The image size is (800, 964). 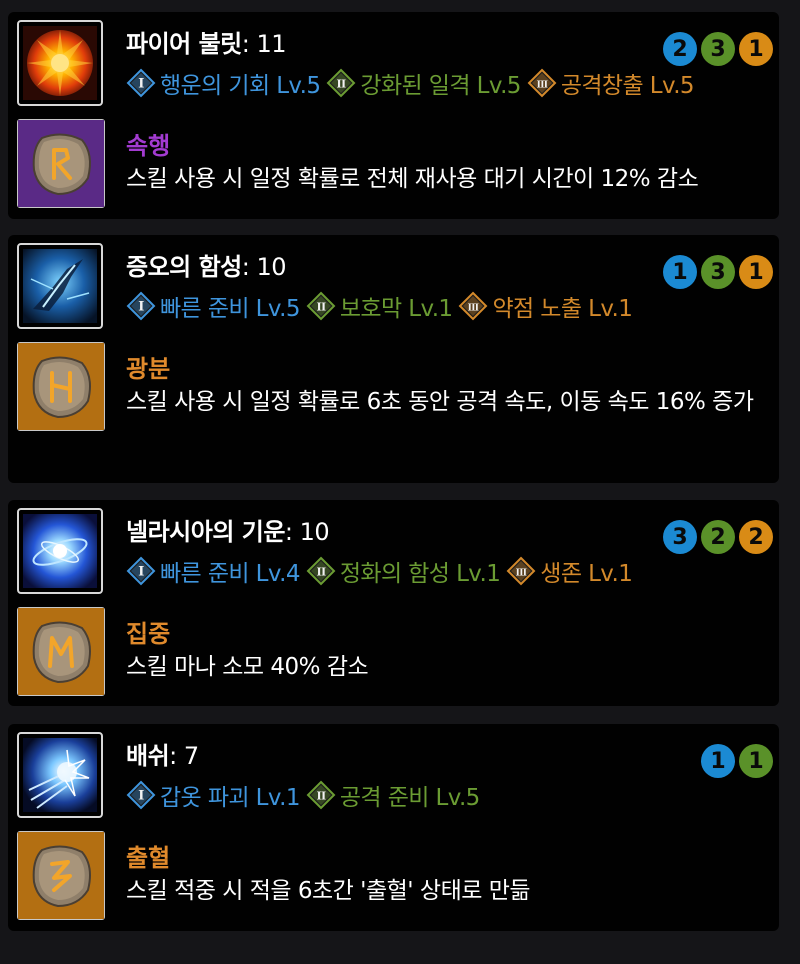 I want to click on tripod-label: 빠른 준비 Lv.4, so click(x=230, y=574).